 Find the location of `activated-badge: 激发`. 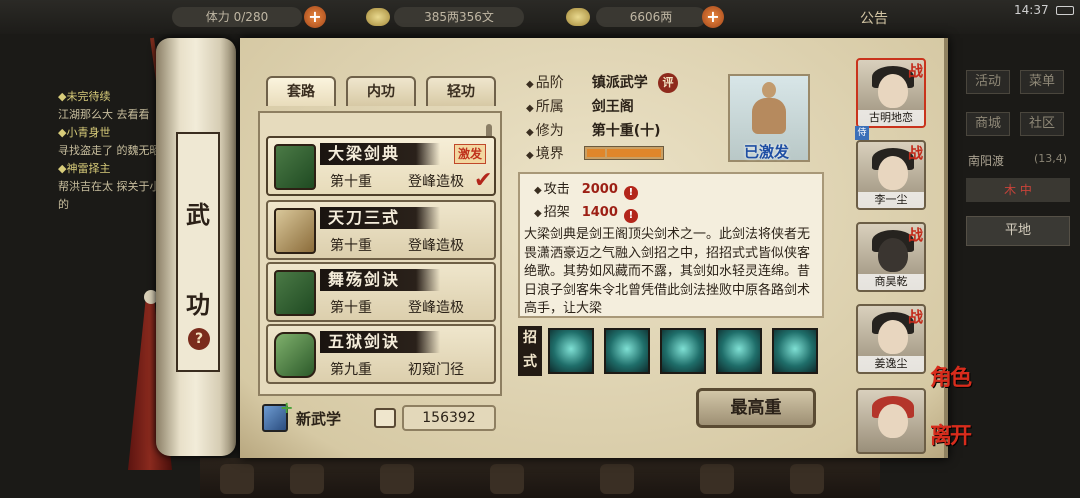

activated-badge: 激发 is located at coordinates (470, 154).